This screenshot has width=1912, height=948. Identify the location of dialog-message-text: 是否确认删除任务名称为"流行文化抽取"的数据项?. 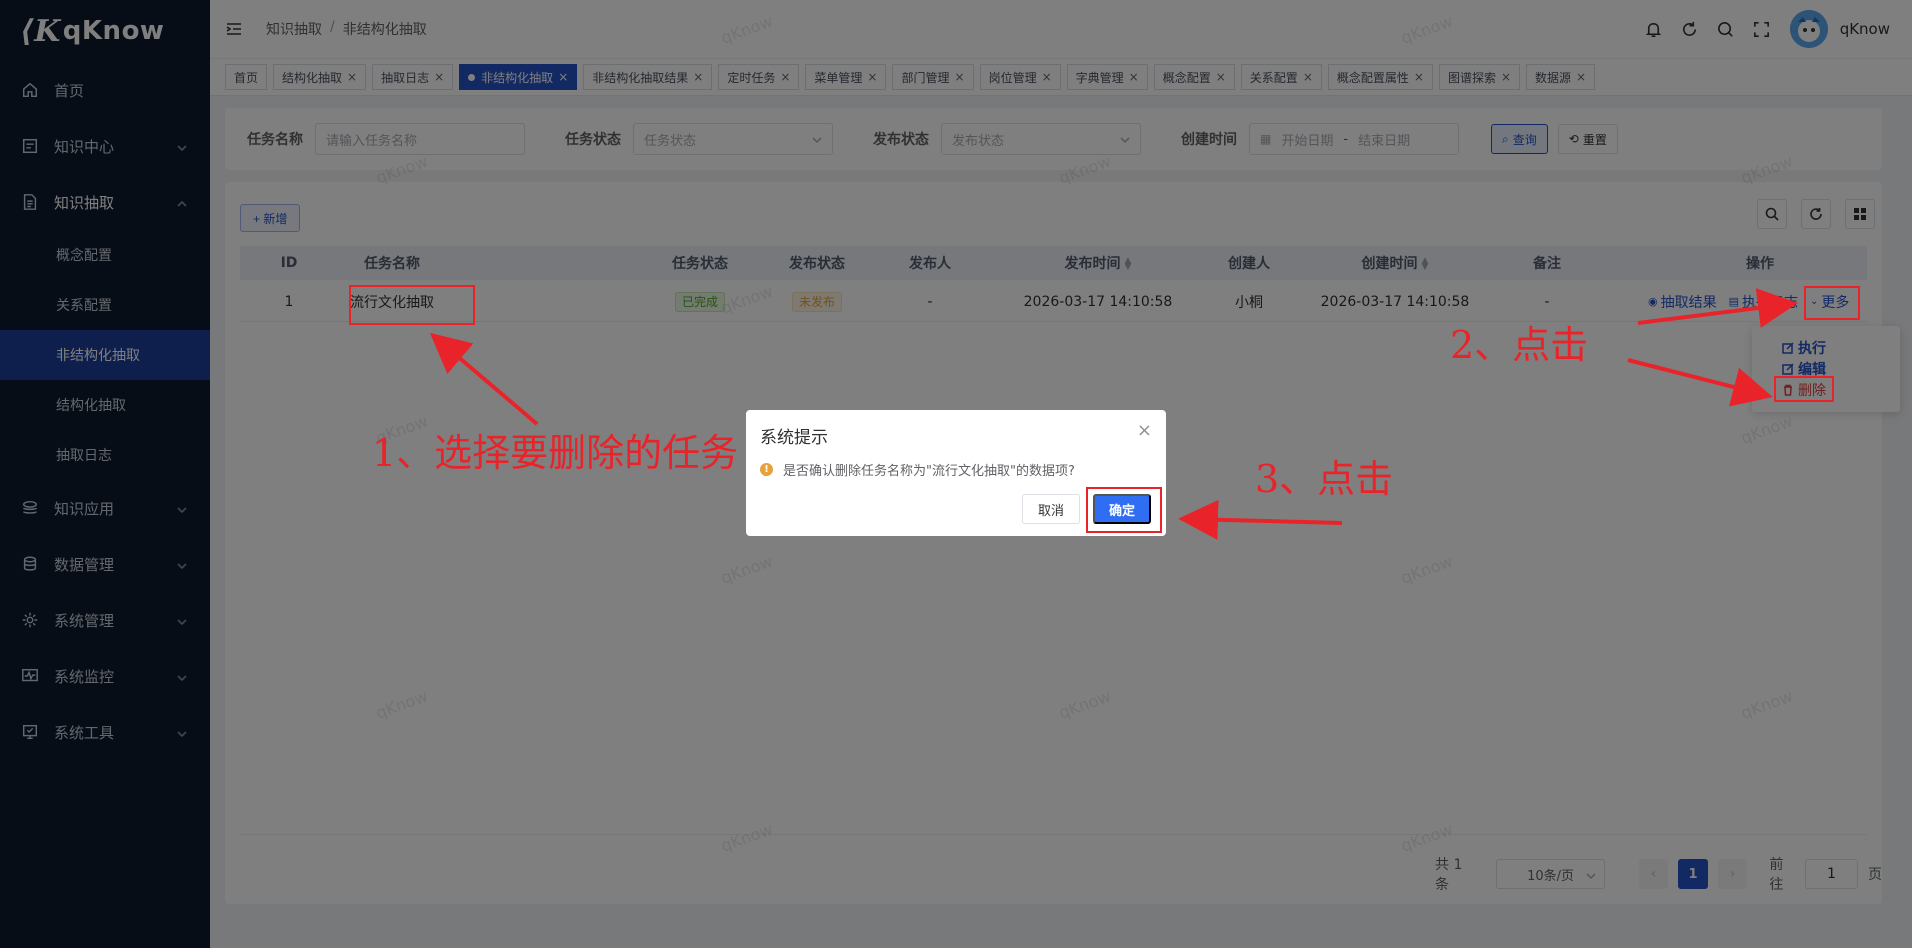
(929, 471).